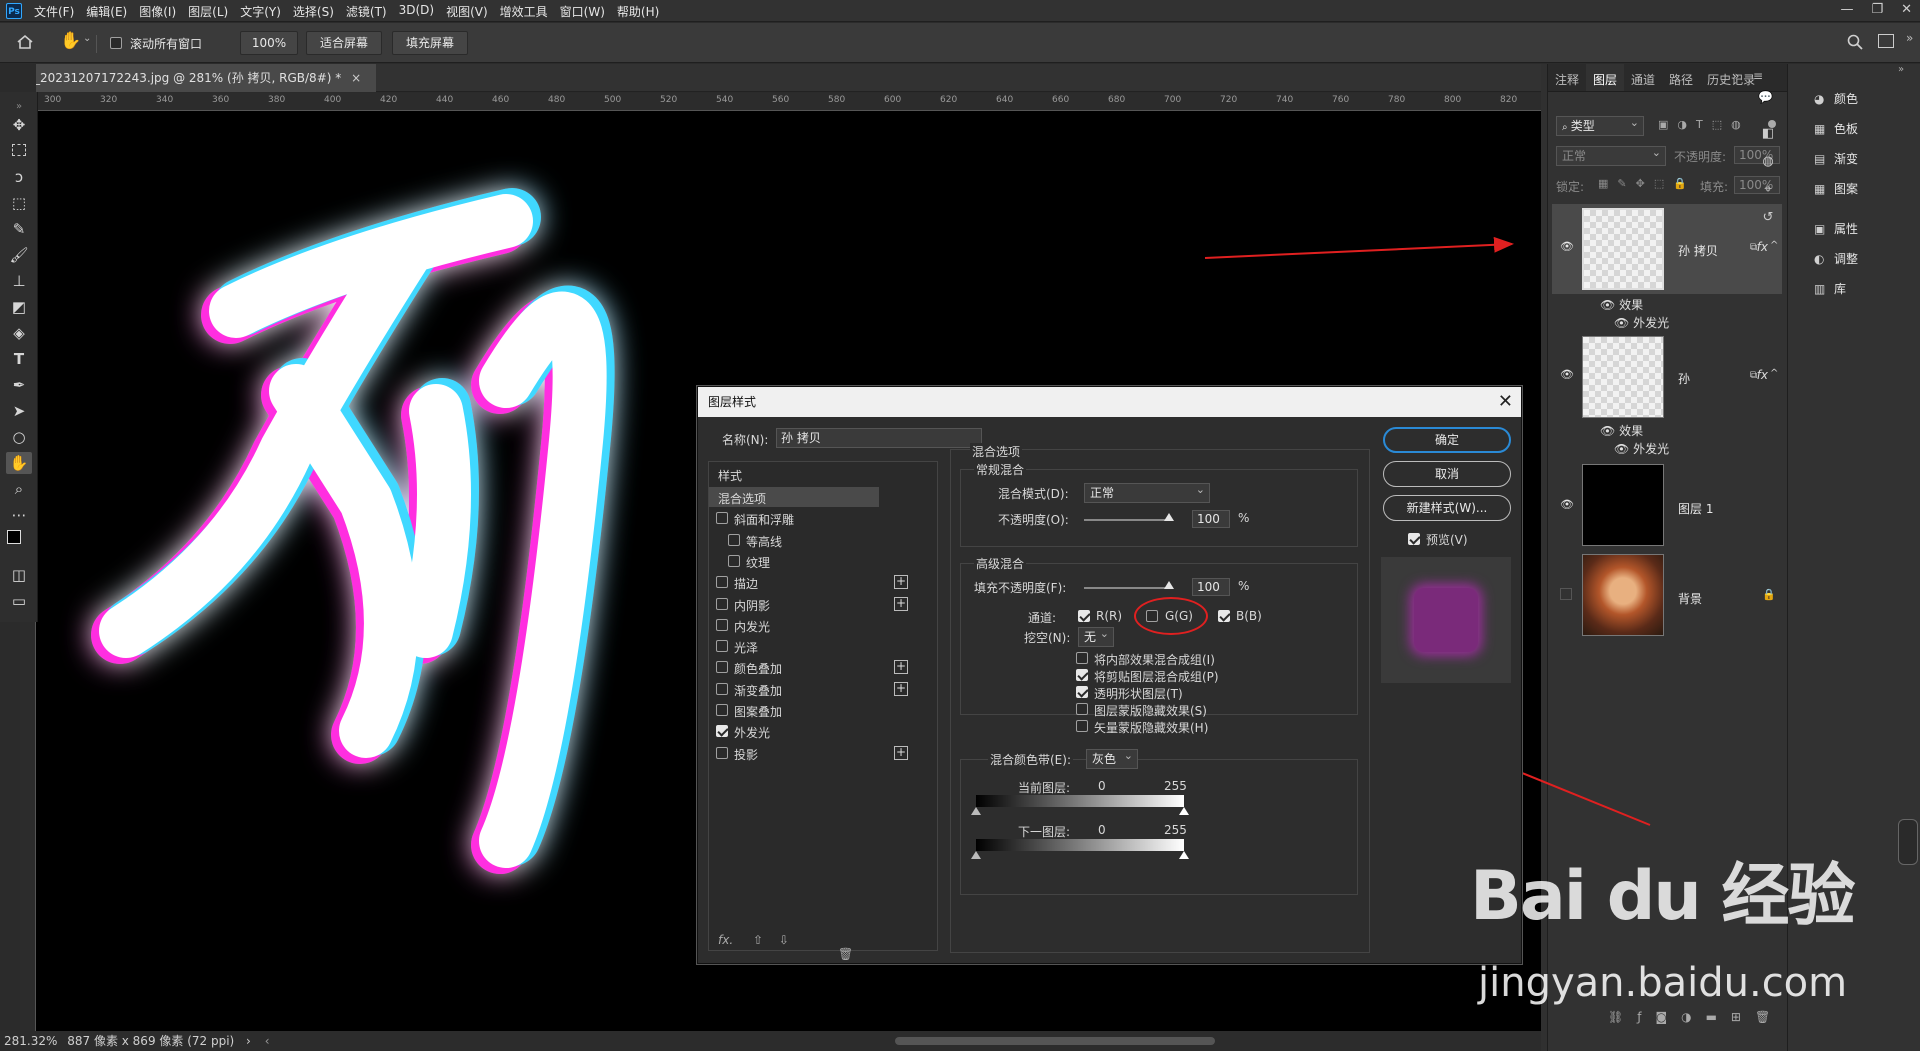  What do you see at coordinates (1886, 41) in the screenshot?
I see `workspace-icon` at bounding box center [1886, 41].